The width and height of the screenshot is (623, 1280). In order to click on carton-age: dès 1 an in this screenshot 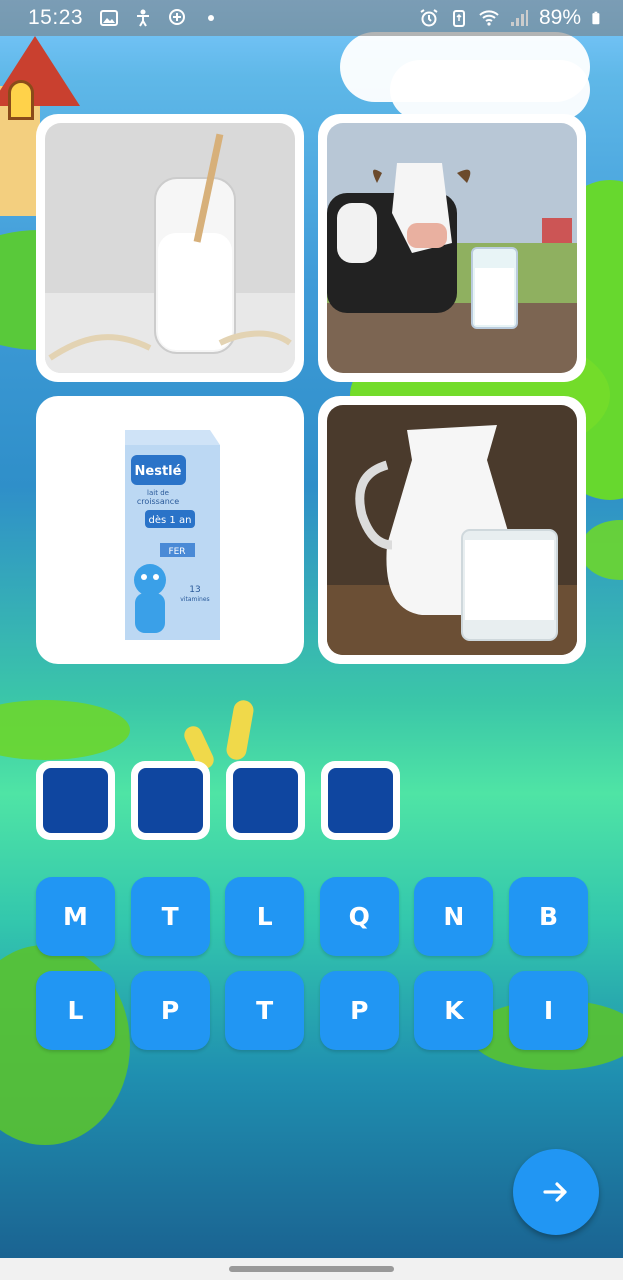, I will do `click(170, 520)`.